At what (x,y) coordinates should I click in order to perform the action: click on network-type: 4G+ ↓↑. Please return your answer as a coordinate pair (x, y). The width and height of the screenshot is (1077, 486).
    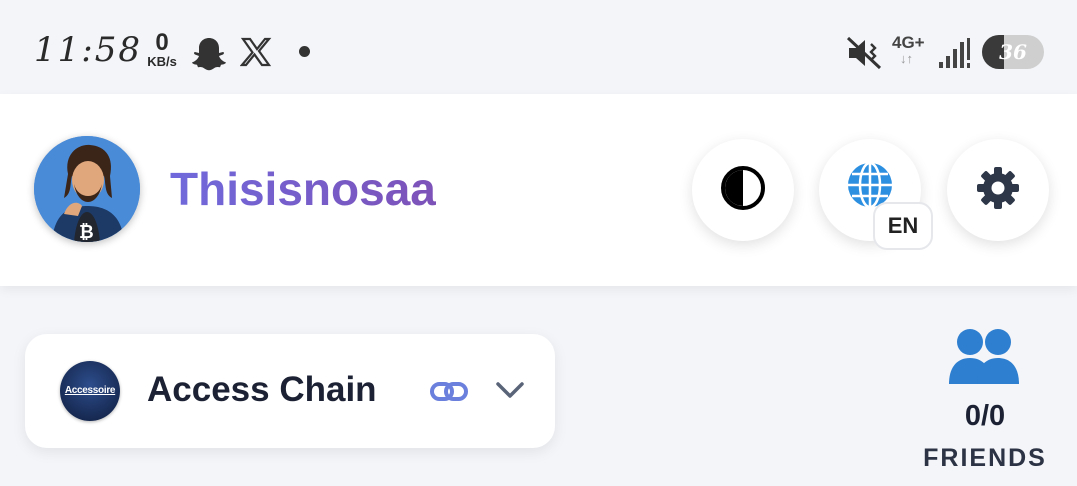
    Looking at the image, I should click on (908, 50).